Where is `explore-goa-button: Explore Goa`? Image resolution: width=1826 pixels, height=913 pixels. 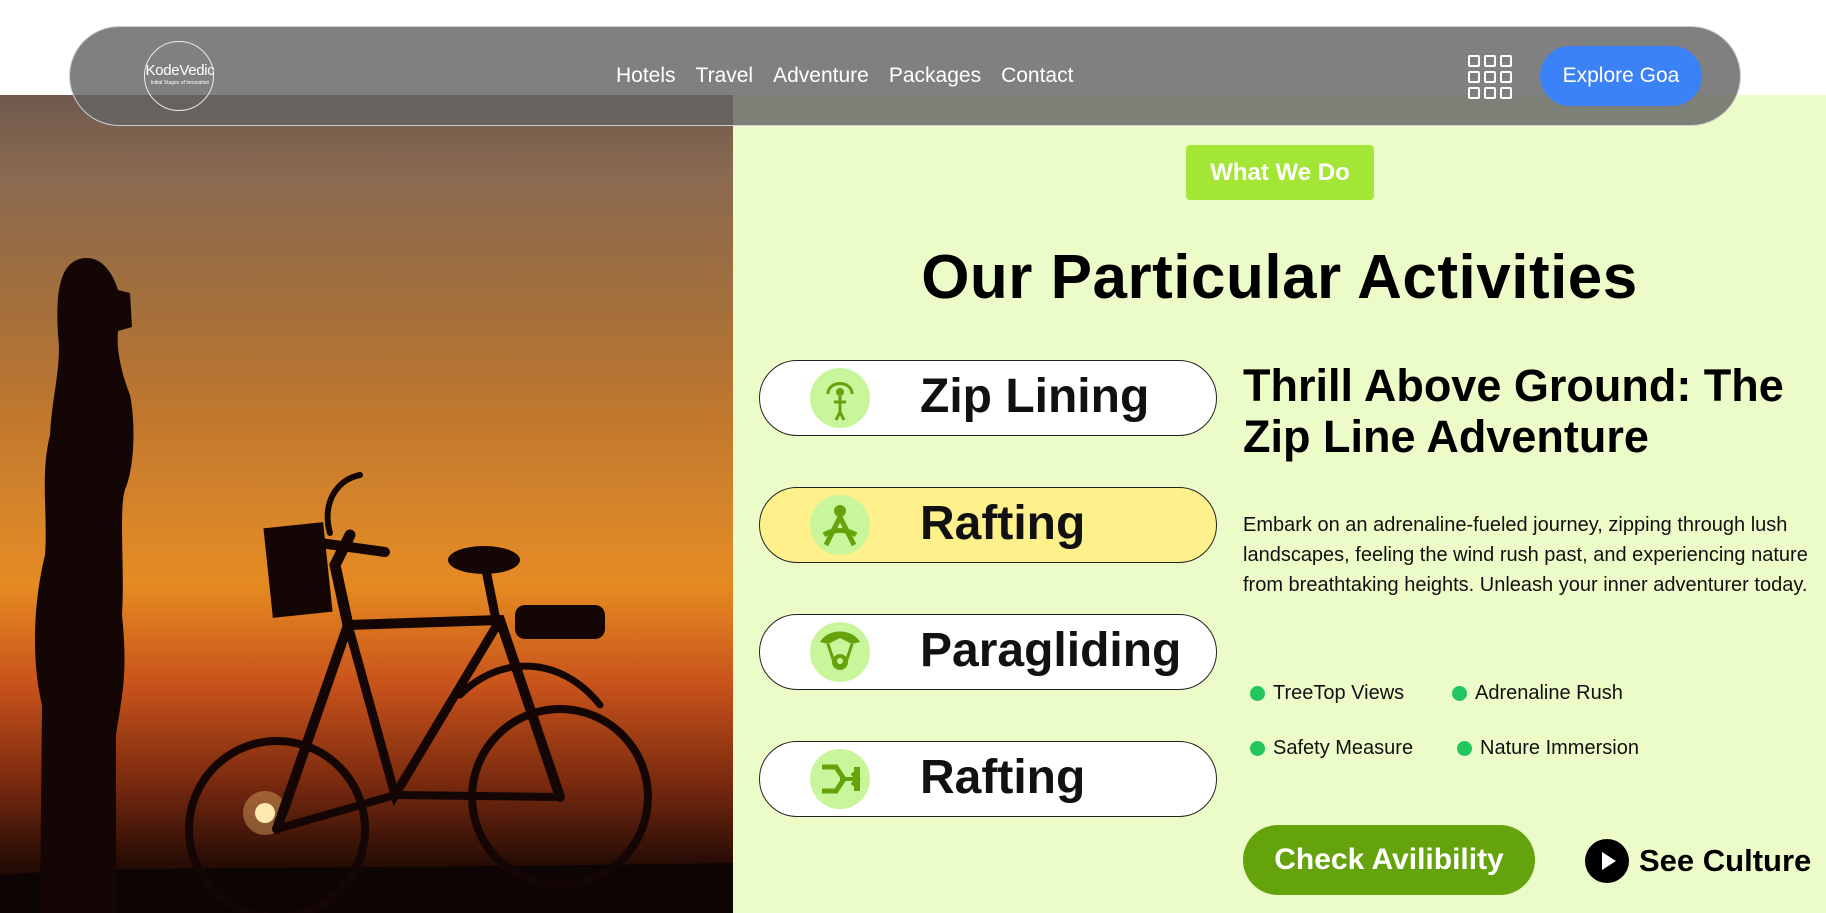 explore-goa-button: Explore Goa is located at coordinates (1621, 76).